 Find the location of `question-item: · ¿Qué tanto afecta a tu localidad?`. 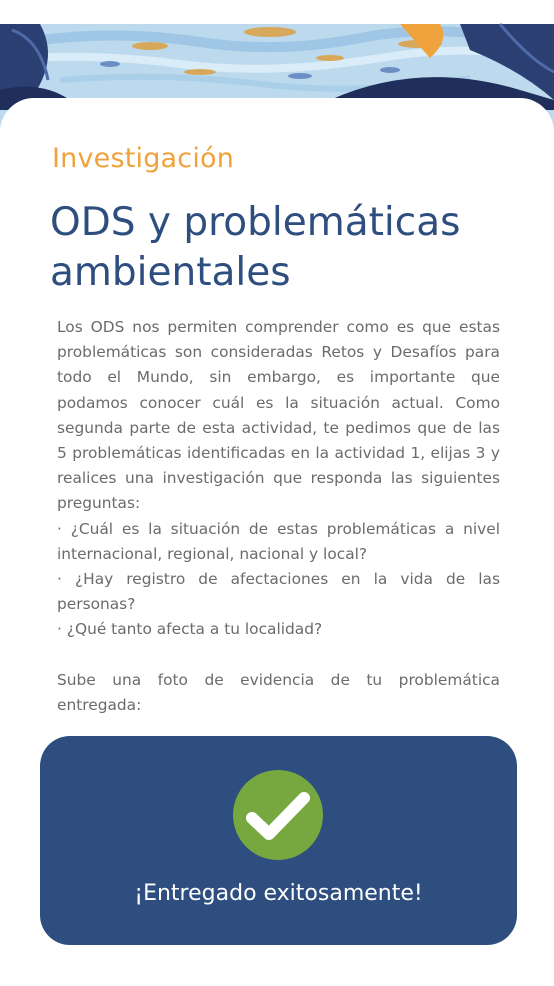

question-item: · ¿Qué tanto afecta a tu localidad? is located at coordinates (190, 629).